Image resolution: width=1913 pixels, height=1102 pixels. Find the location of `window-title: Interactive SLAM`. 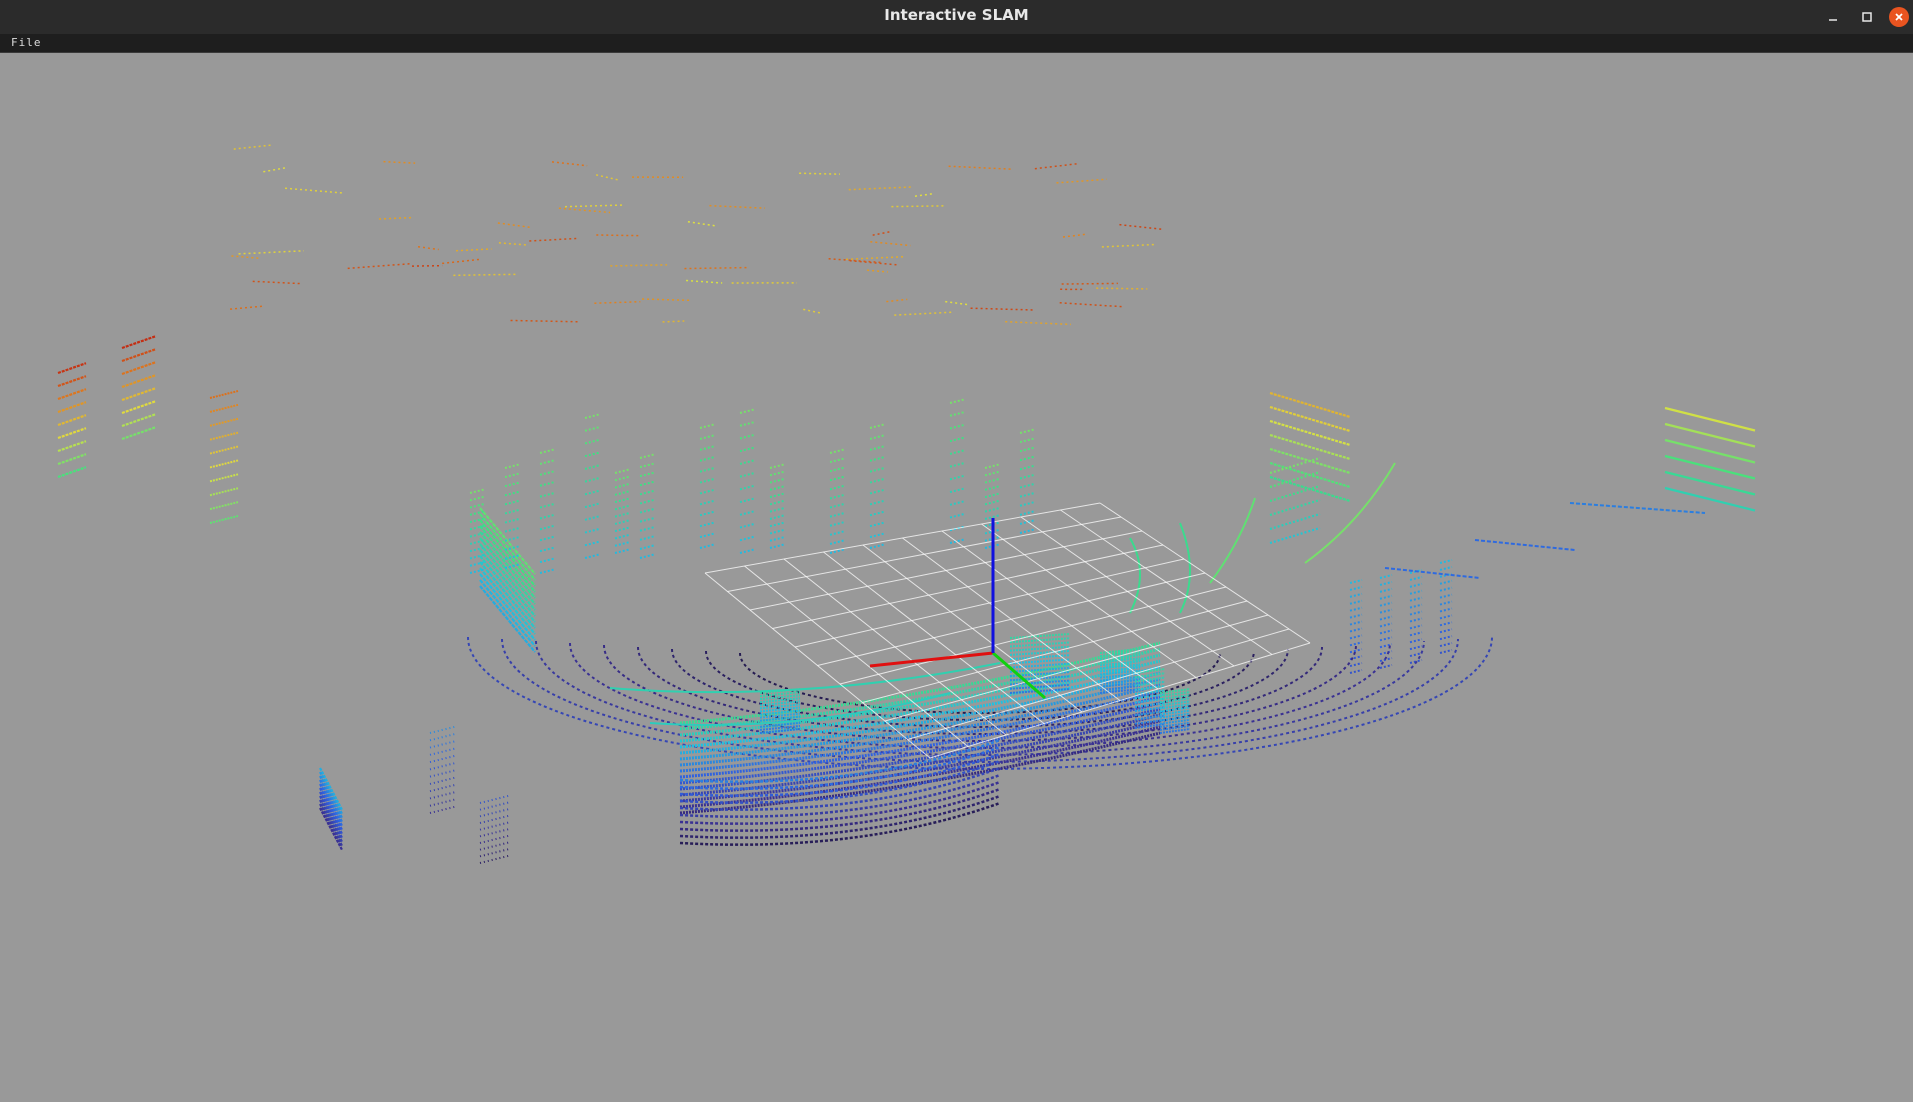

window-title: Interactive SLAM is located at coordinates (956, 15).